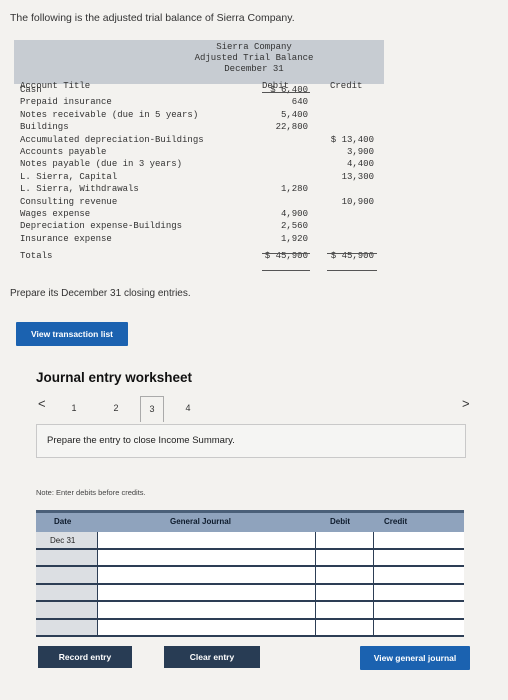  I want to click on debit-amount: $ 45,900, so click(286, 256).